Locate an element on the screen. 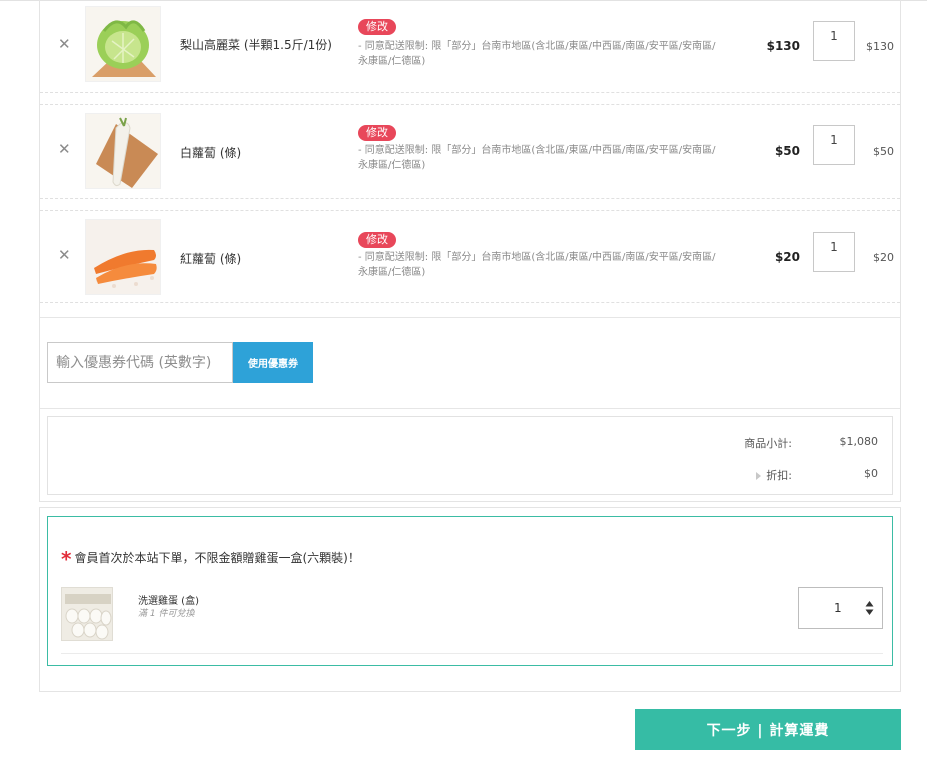 The width and height of the screenshot is (927, 768). unit-price: $50 is located at coordinates (787, 151).